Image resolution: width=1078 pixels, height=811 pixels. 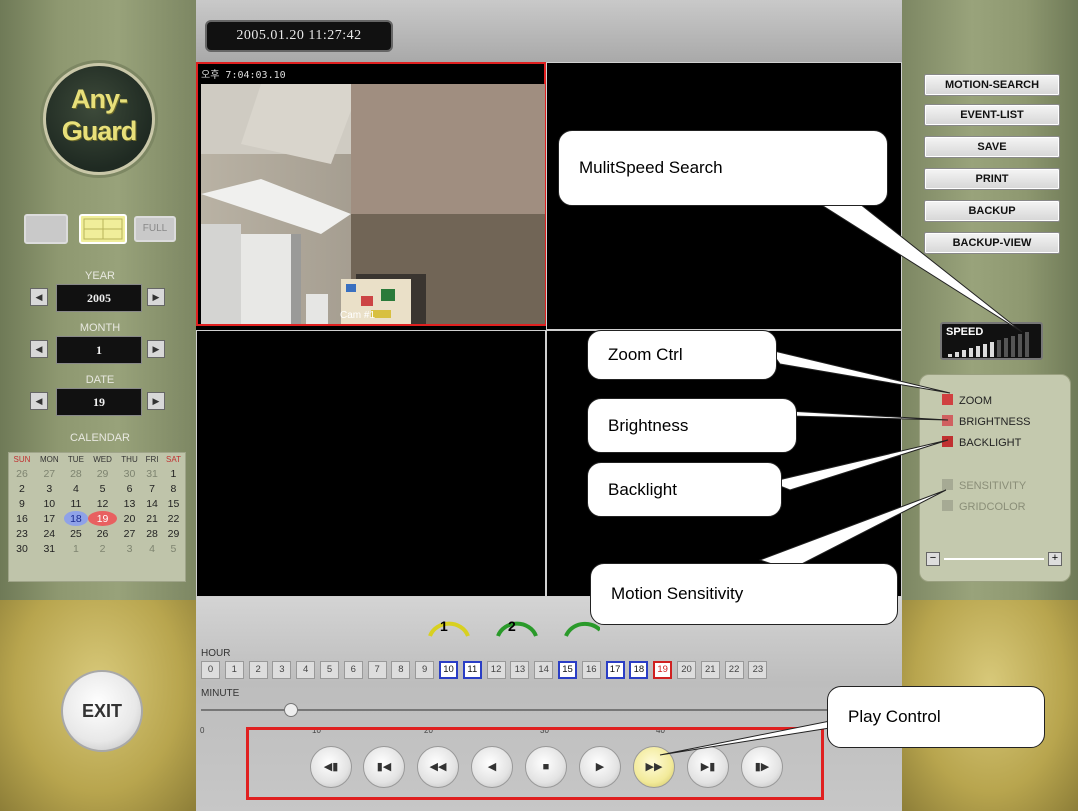 I want to click on callout-play-control: Play Control, so click(x=936, y=717).